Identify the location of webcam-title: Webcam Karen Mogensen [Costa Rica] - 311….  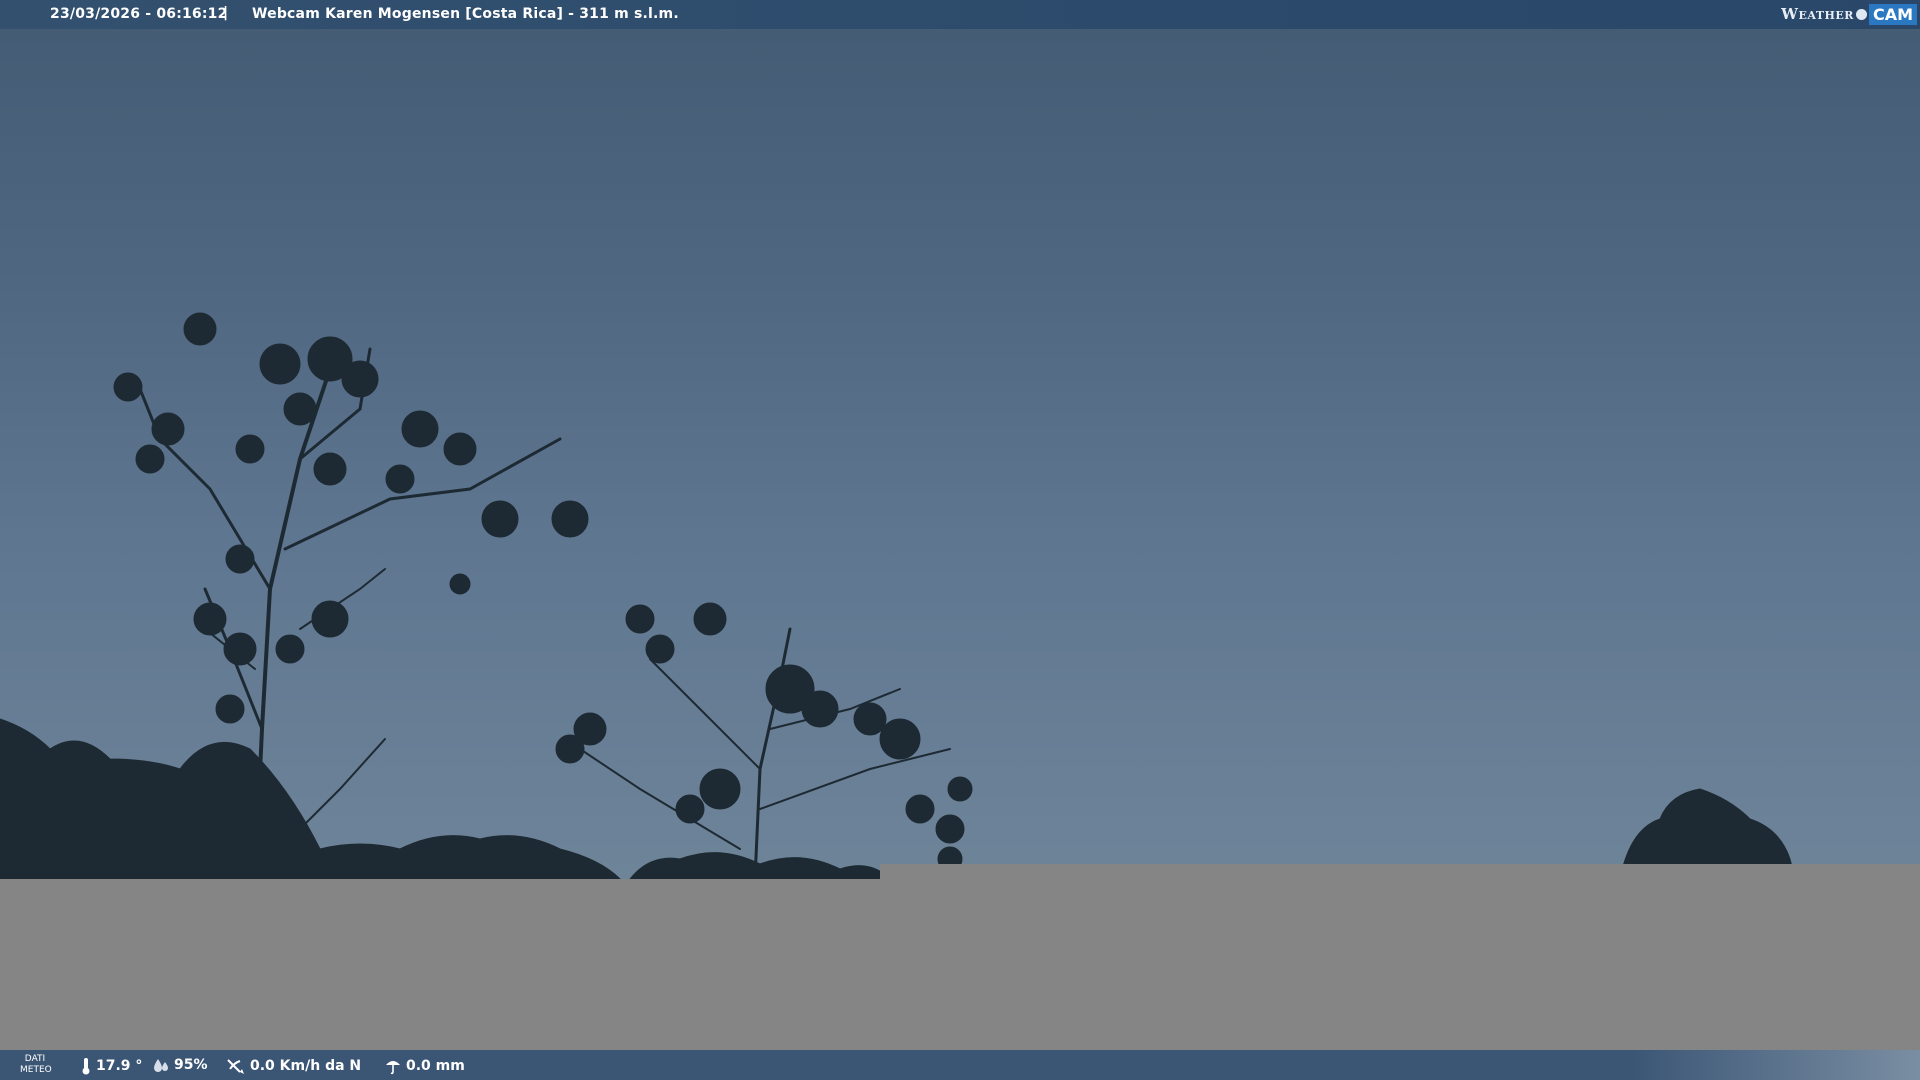
(465, 14).